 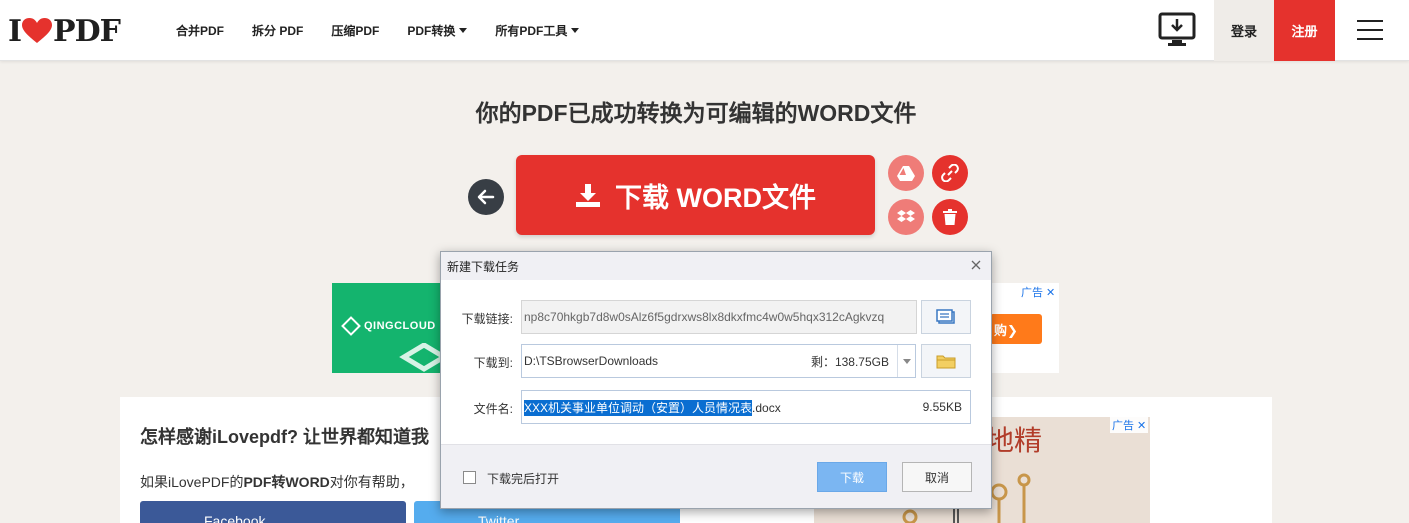 I want to click on logo-text-pdf: PDF, so click(x=87, y=31).